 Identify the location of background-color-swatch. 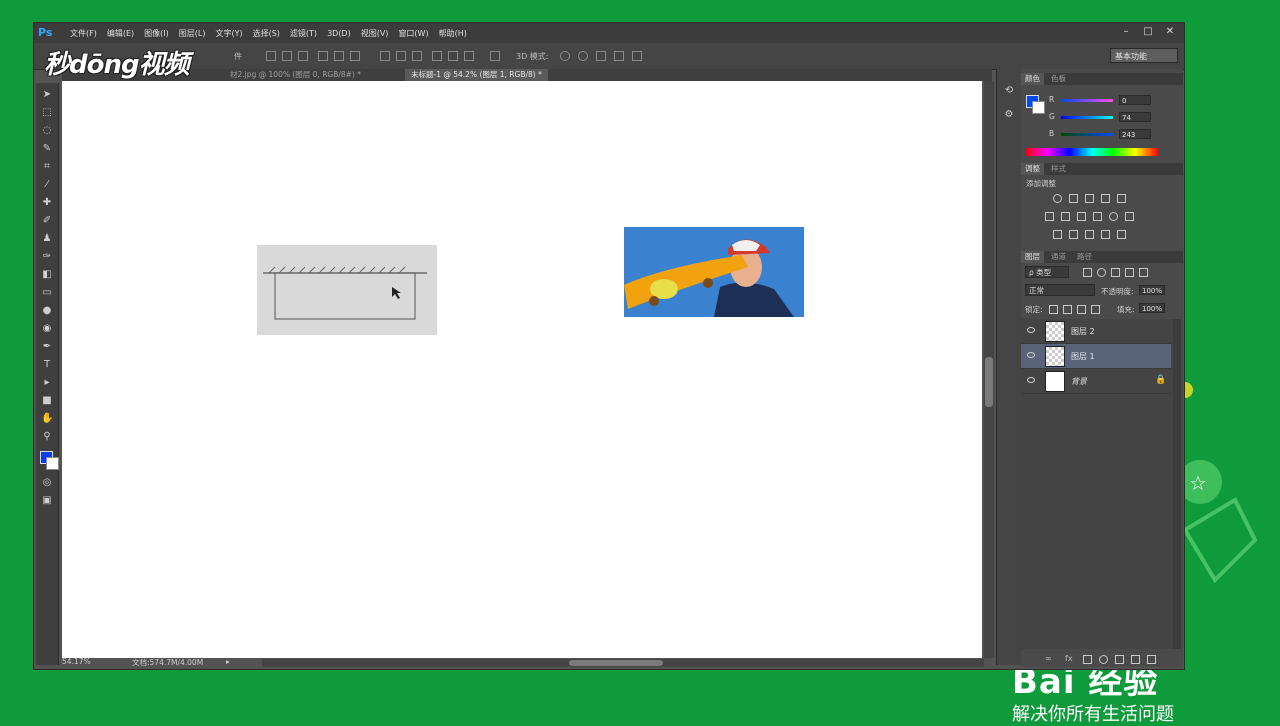
(52, 463).